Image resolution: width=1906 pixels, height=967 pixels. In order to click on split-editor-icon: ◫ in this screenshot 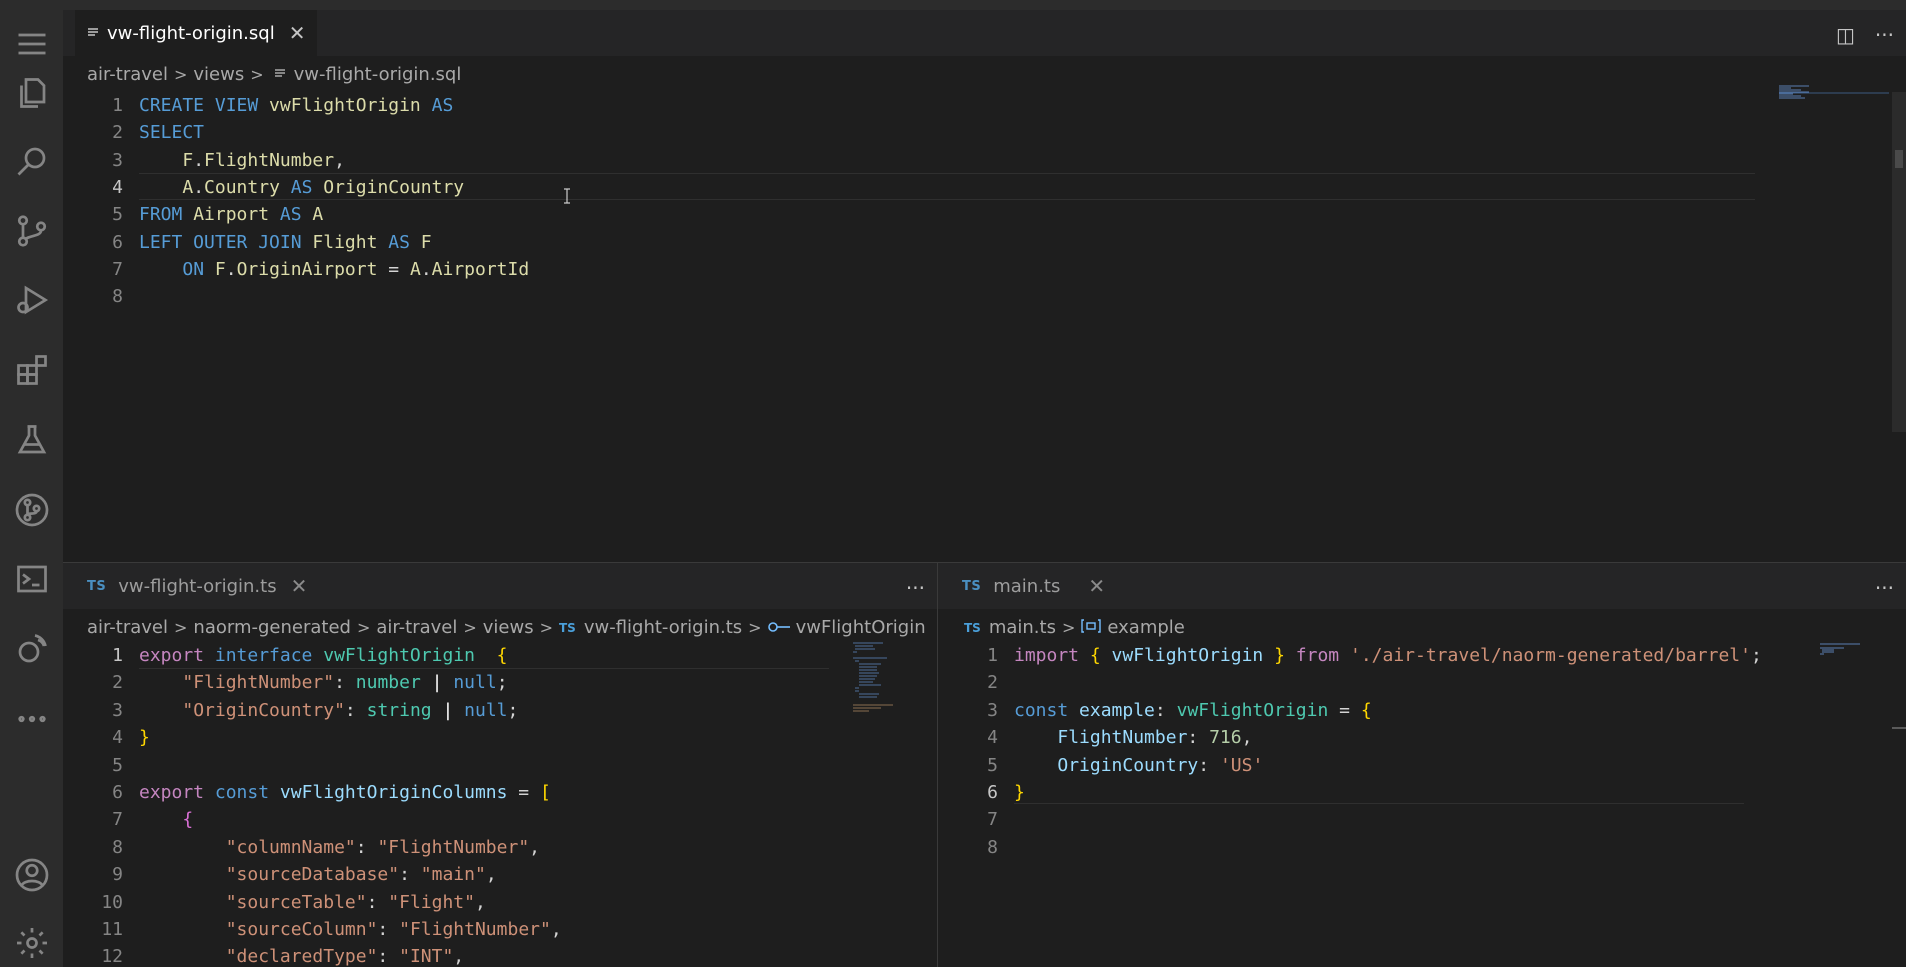, I will do `click(1845, 35)`.